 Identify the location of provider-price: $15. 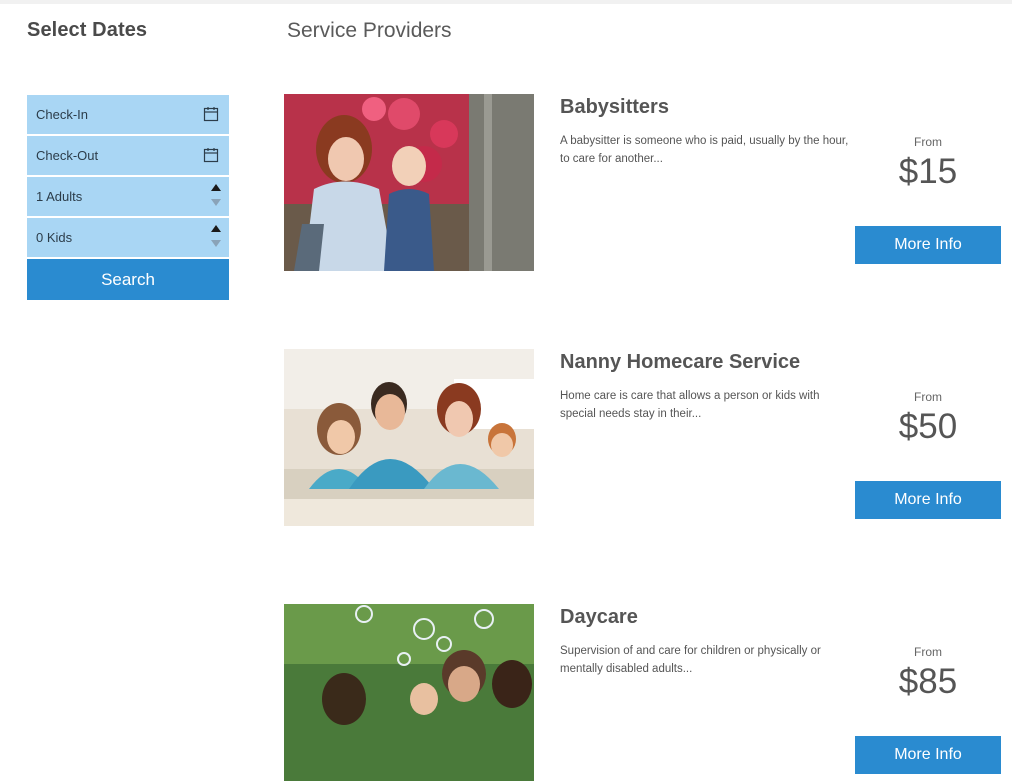
(928, 171).